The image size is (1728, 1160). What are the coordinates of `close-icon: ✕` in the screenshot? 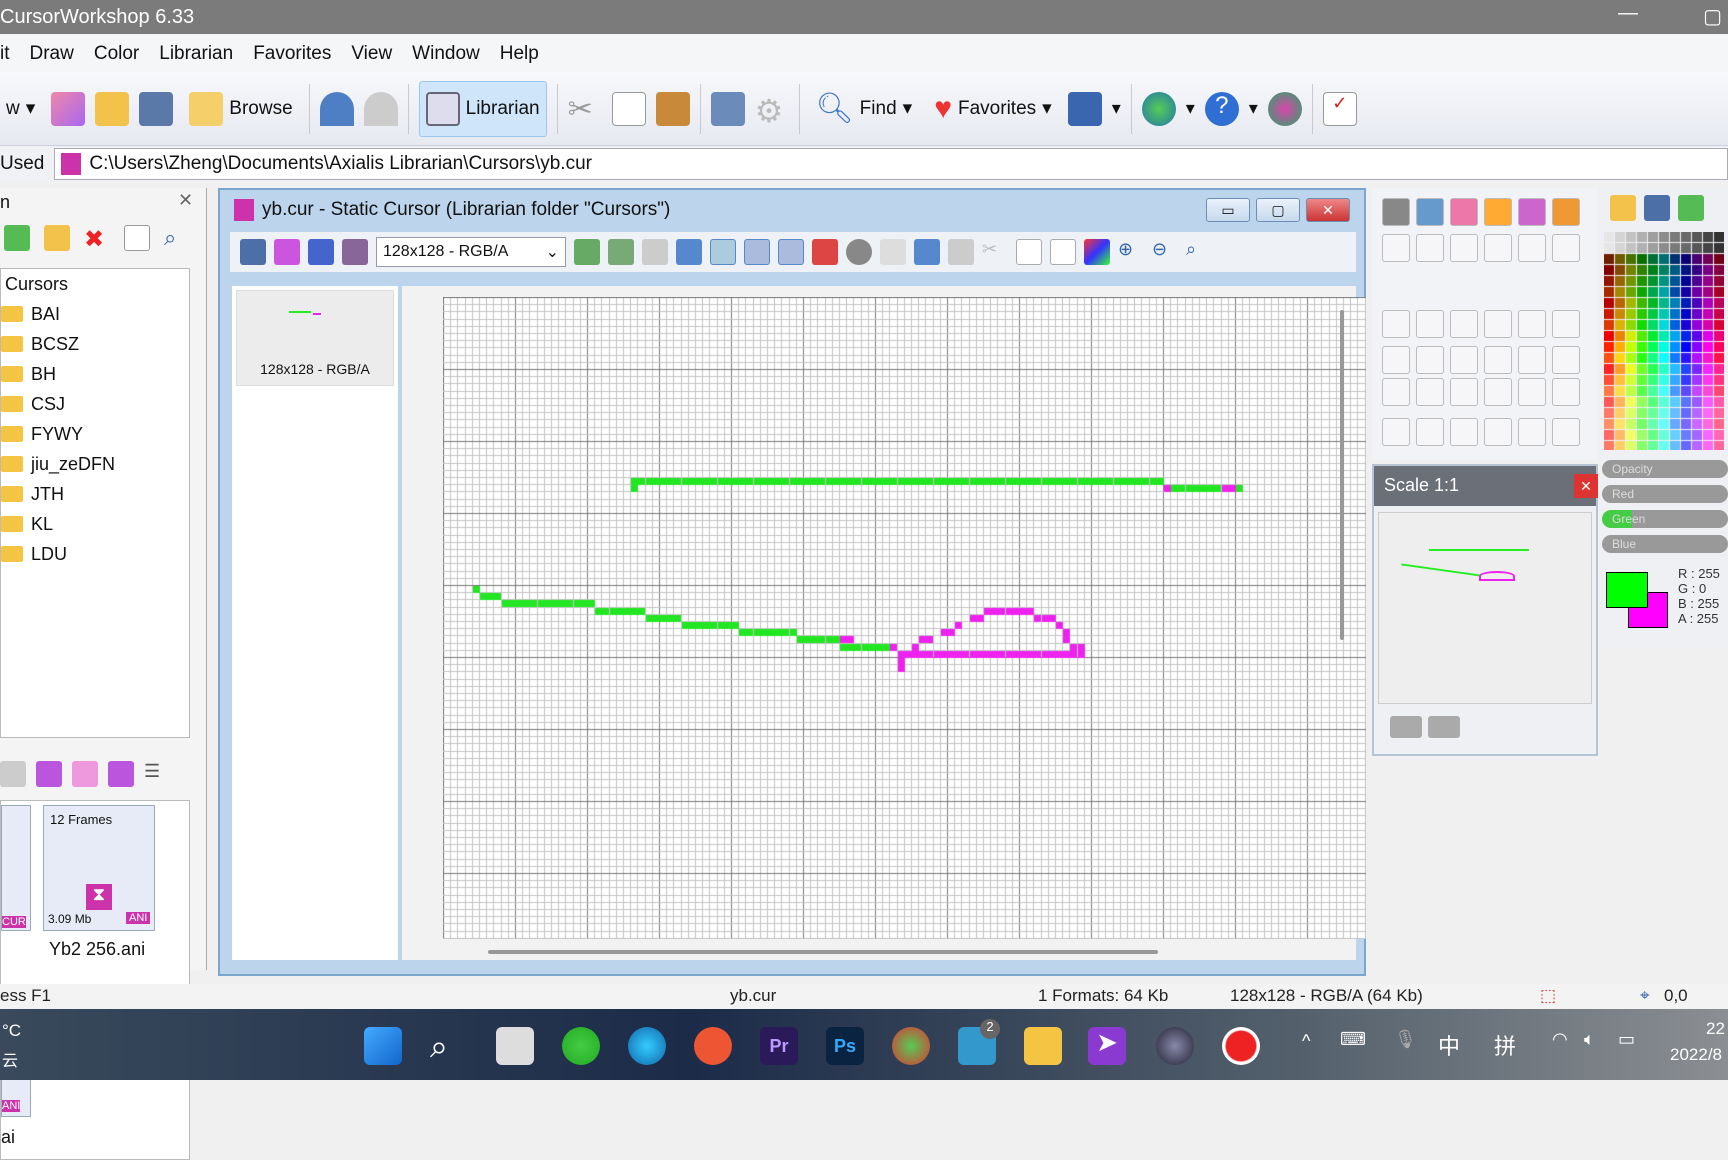 It's located at (1586, 486).